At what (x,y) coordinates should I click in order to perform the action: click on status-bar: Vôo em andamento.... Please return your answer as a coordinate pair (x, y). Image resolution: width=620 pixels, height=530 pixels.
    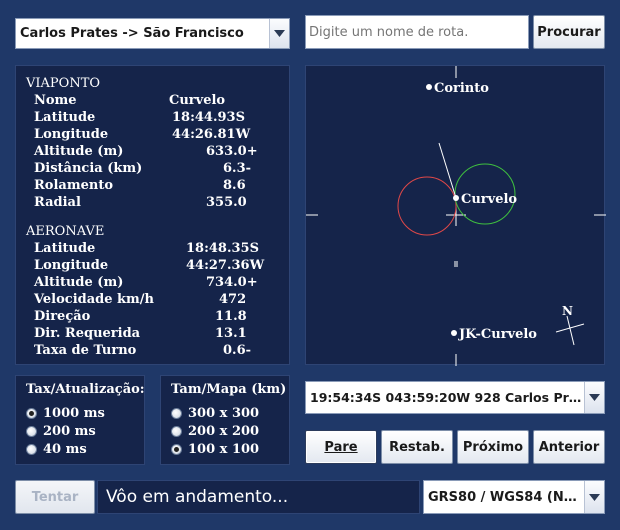
    Looking at the image, I should click on (258, 497).